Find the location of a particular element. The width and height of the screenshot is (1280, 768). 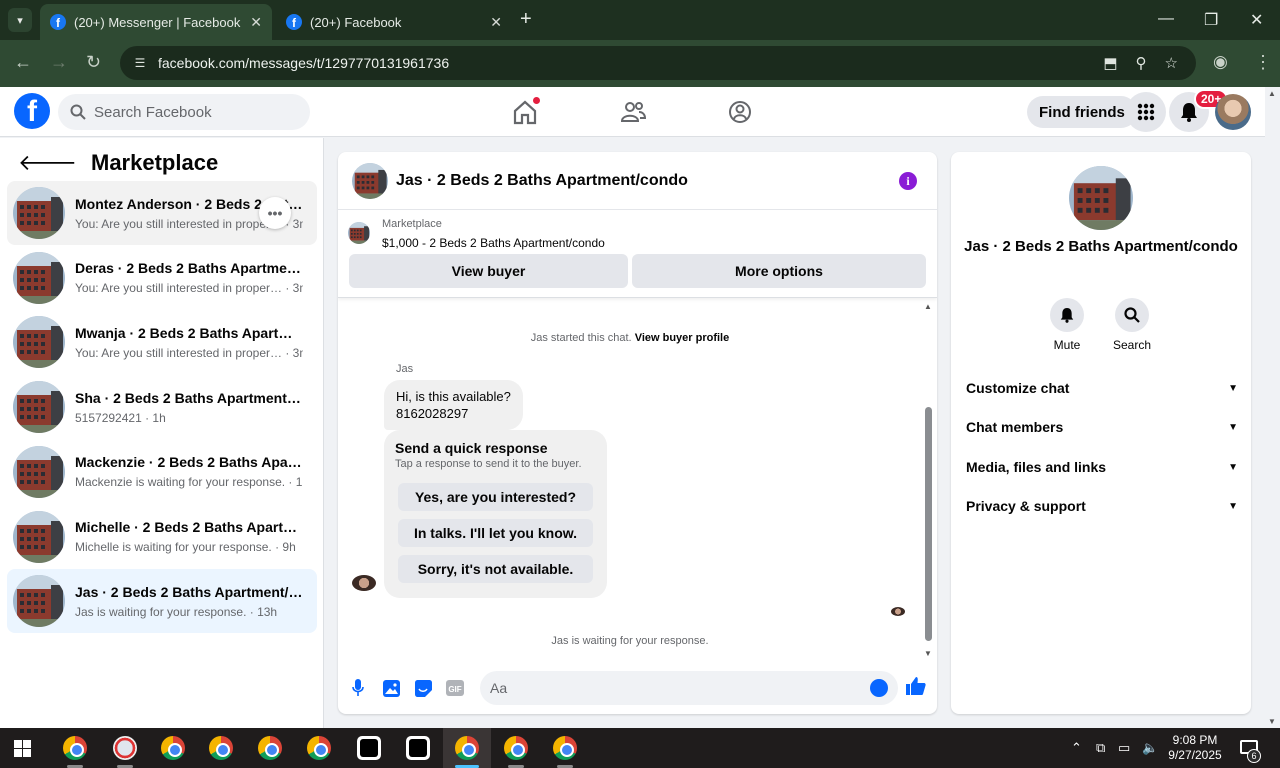

tab-facebook: f (20+) Facebook ✕ is located at coordinates (394, 22).